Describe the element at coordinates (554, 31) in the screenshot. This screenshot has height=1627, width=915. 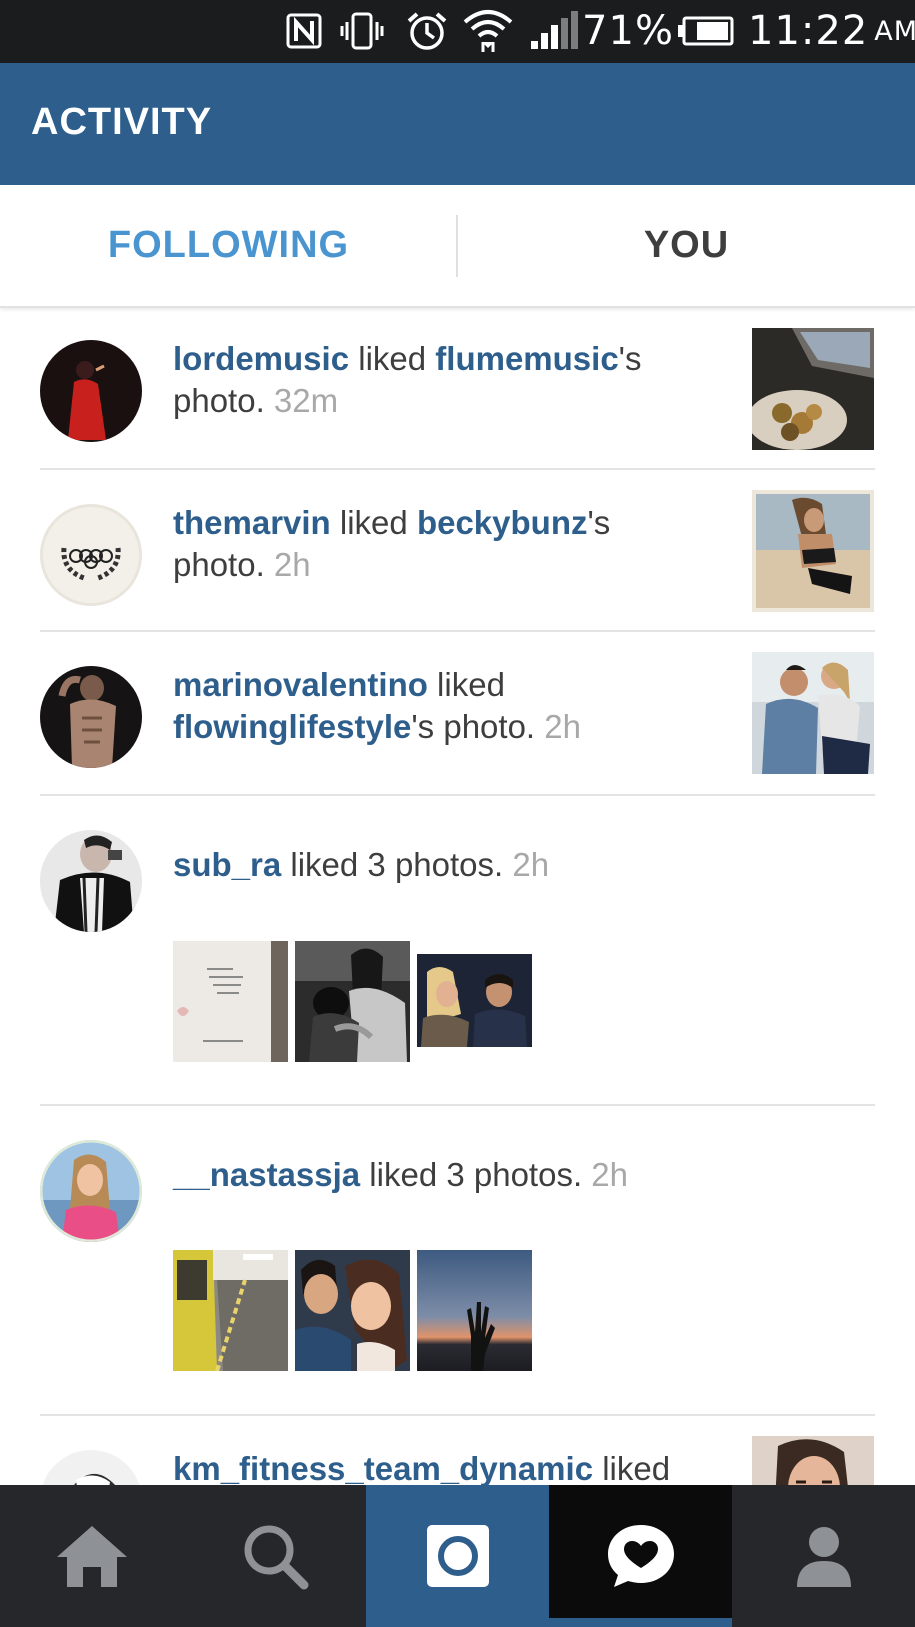
I see `signal-icon` at that location.